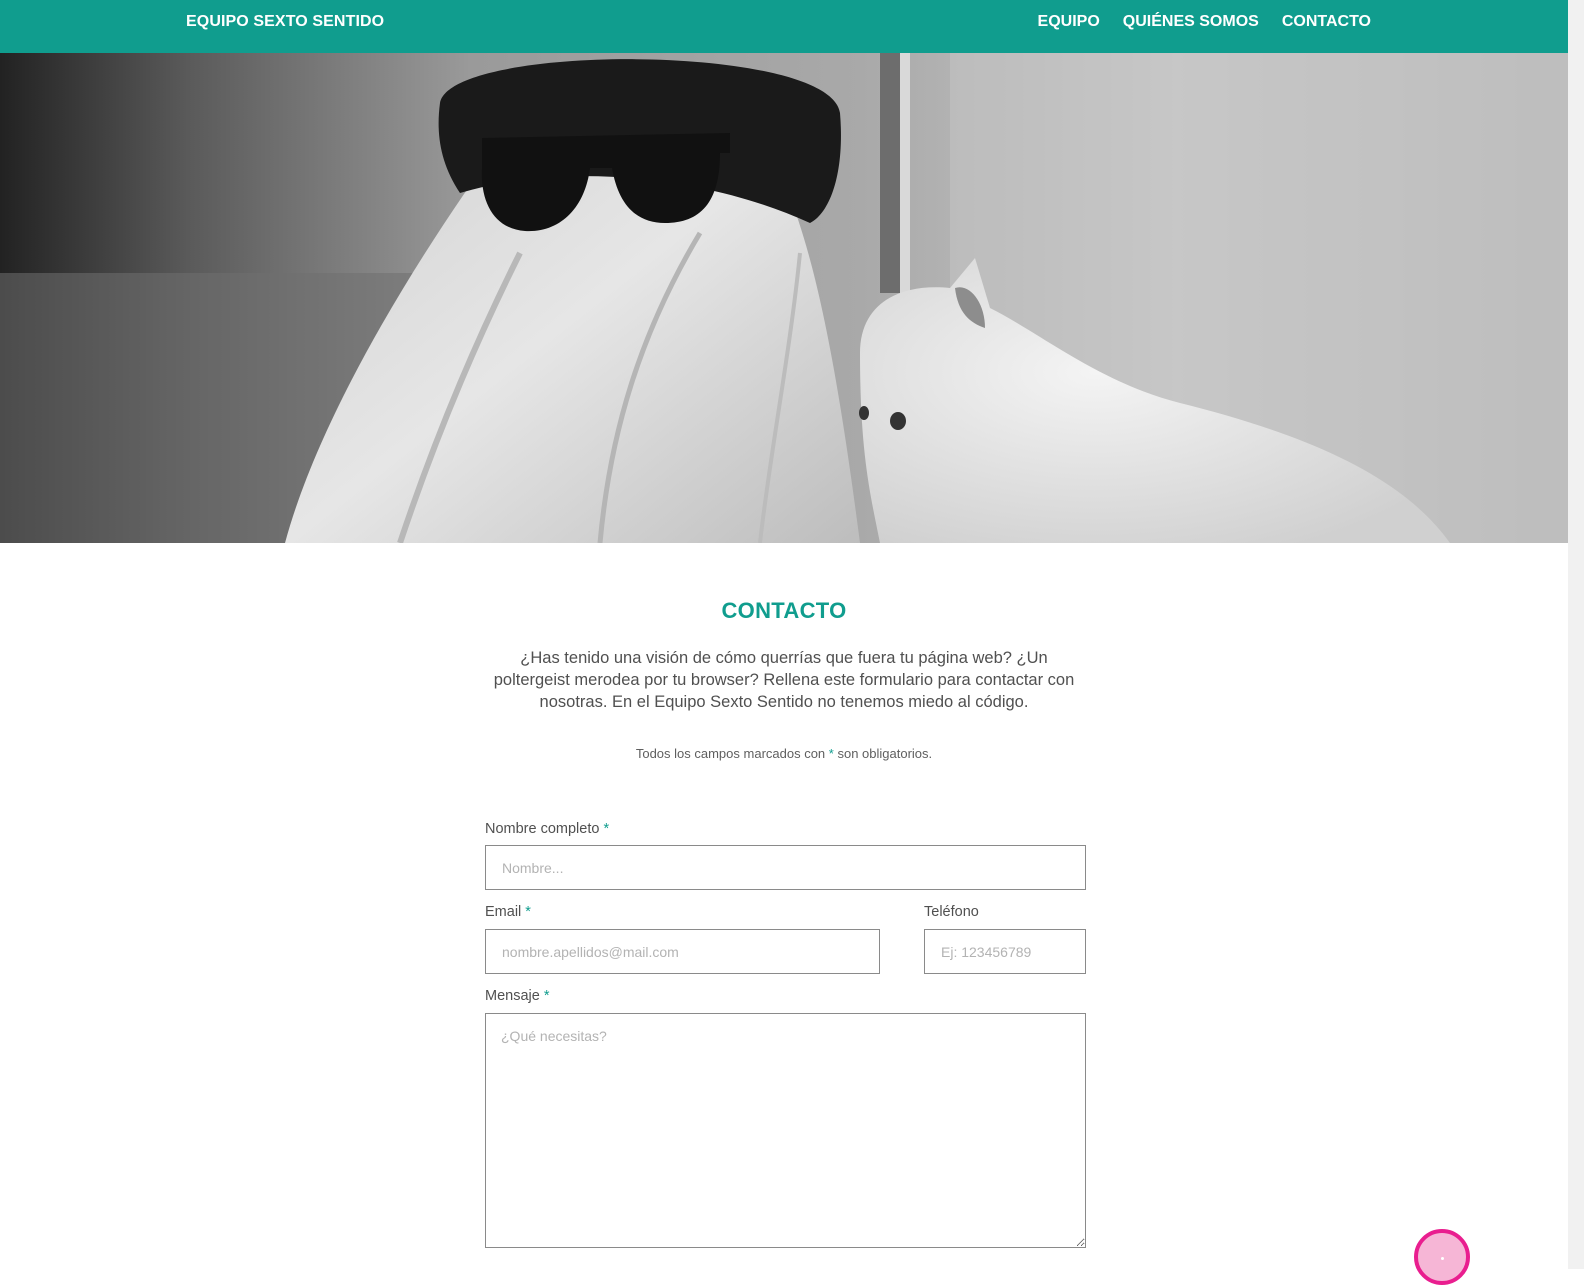 The image size is (1584, 1285). Describe the element at coordinates (831, 753) in the screenshot. I see `required-note-star: *` at that location.